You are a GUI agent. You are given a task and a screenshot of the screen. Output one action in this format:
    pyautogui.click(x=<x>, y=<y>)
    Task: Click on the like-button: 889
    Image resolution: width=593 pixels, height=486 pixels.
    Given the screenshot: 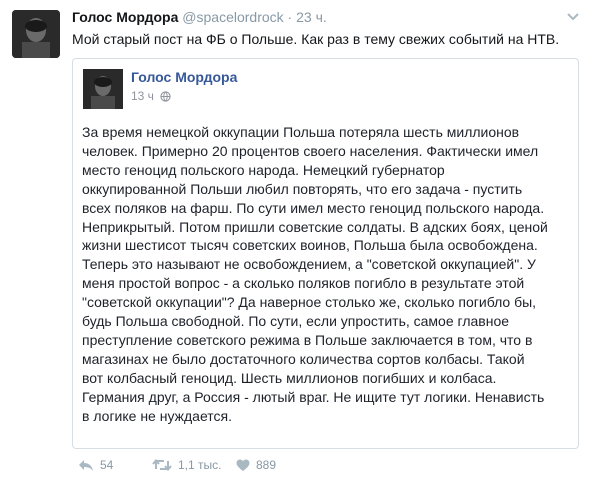 What is the action you would take?
    pyautogui.click(x=256, y=465)
    